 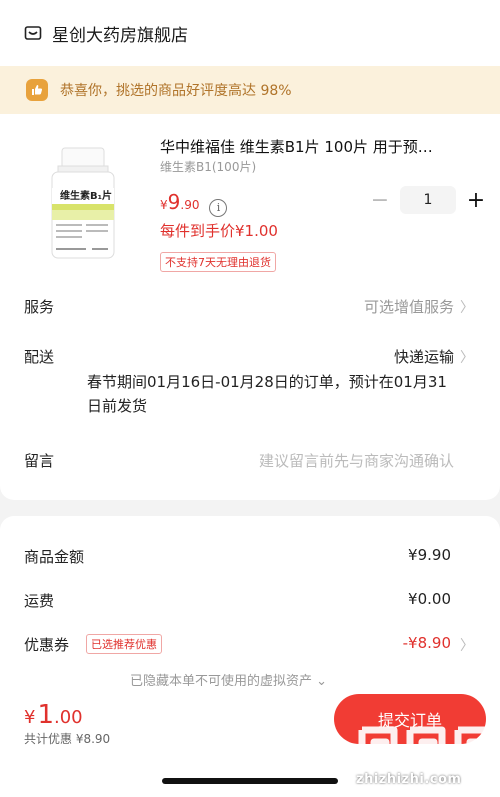 I want to click on service-value: 可选增值服务, so click(x=409, y=306).